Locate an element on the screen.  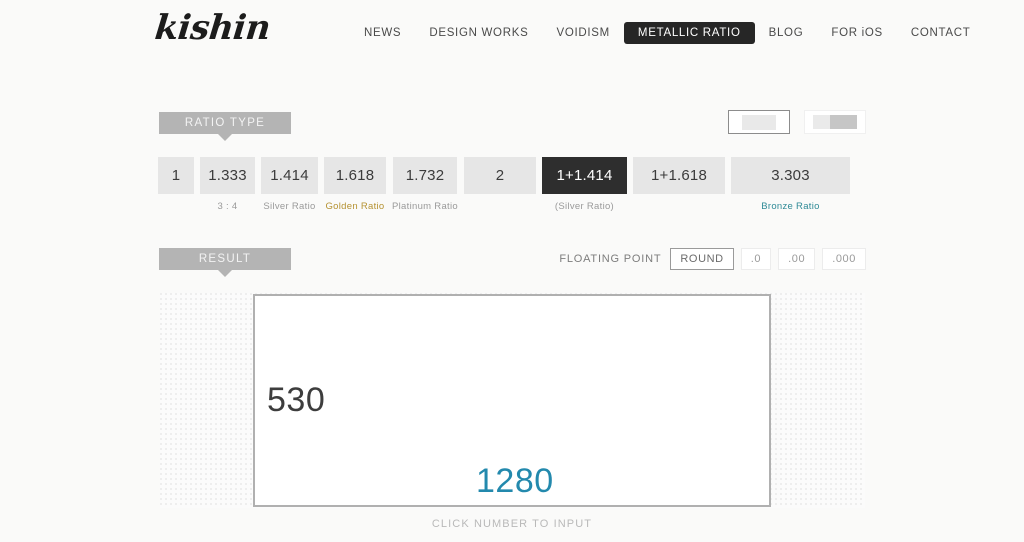
nav-item-news: NEWS is located at coordinates (382, 33).